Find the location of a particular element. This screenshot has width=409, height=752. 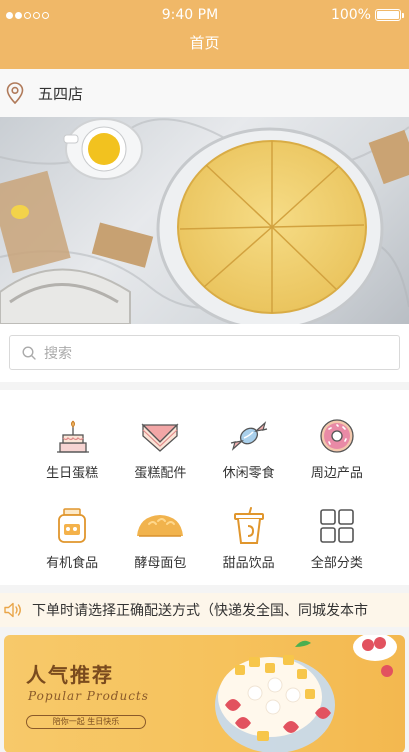

promo-title: 人气推荐 is located at coordinates (70, 675).